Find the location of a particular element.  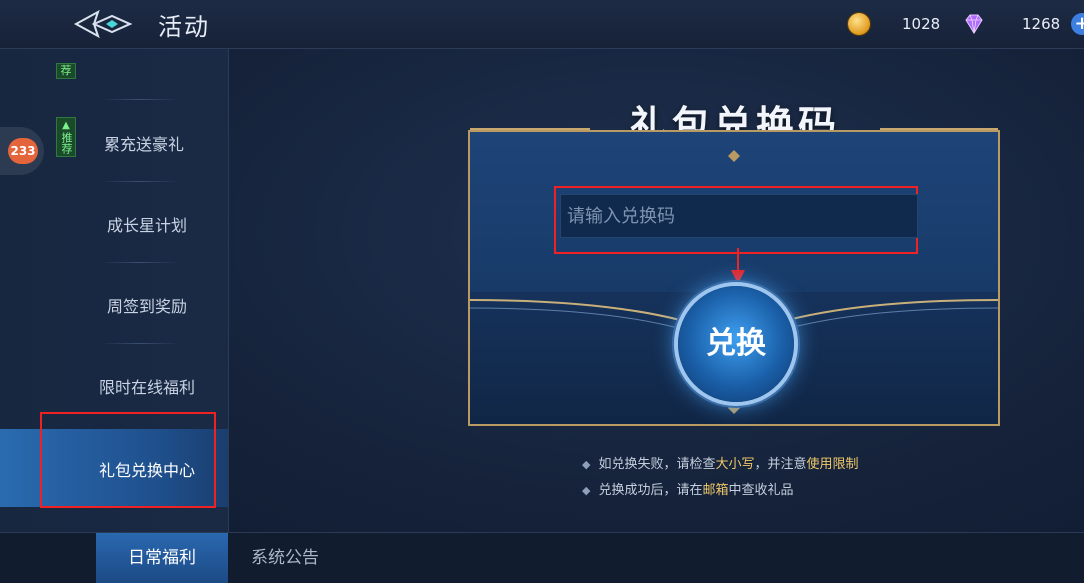

sidebar-item-label: 成长星计划 is located at coordinates (146, 225).